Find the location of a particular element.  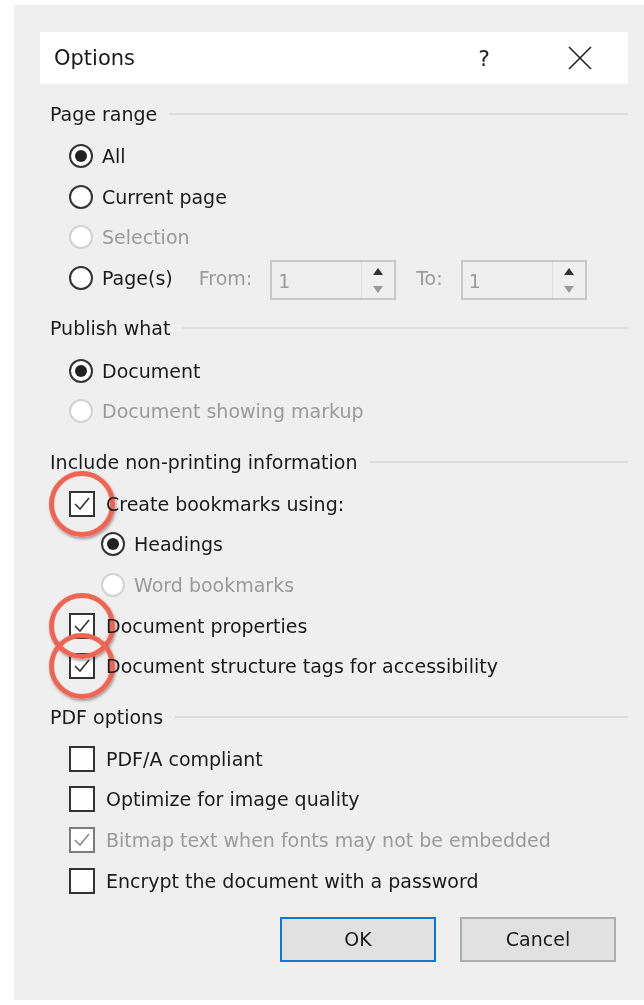

option-label: Document showing markup is located at coordinates (233, 411).